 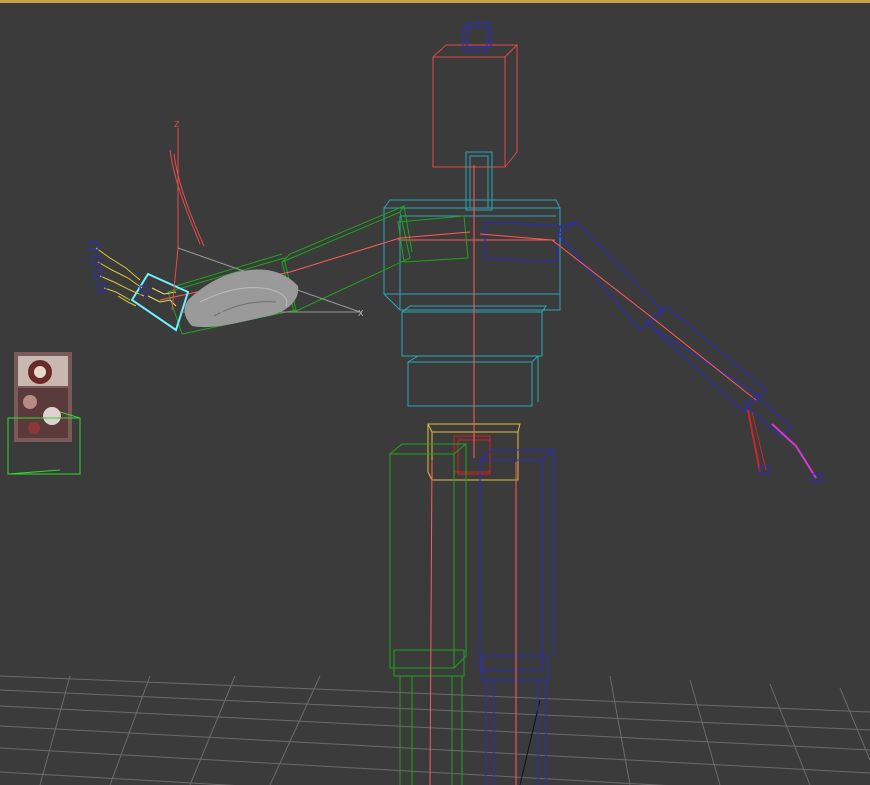 What do you see at coordinates (177, 124) in the screenshot?
I see `gizmo-z-label: Z` at bounding box center [177, 124].